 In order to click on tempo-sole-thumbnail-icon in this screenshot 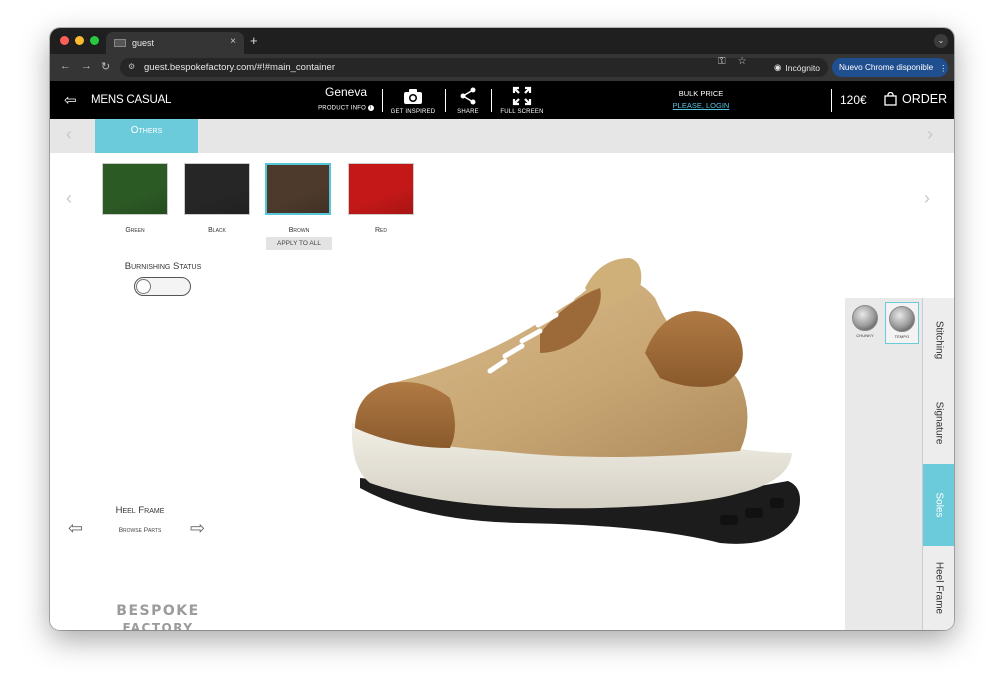, I will do `click(902, 319)`.